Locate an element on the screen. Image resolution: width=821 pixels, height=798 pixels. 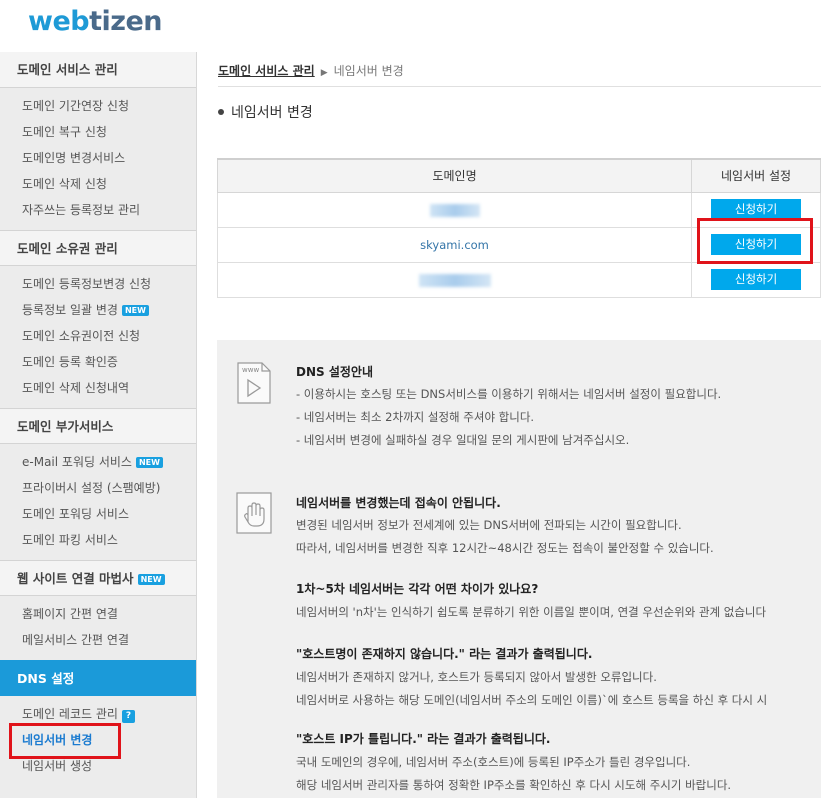
sidebar-item-bulk-change: 등록정보 일괄 변경 NEW is located at coordinates (98, 310).